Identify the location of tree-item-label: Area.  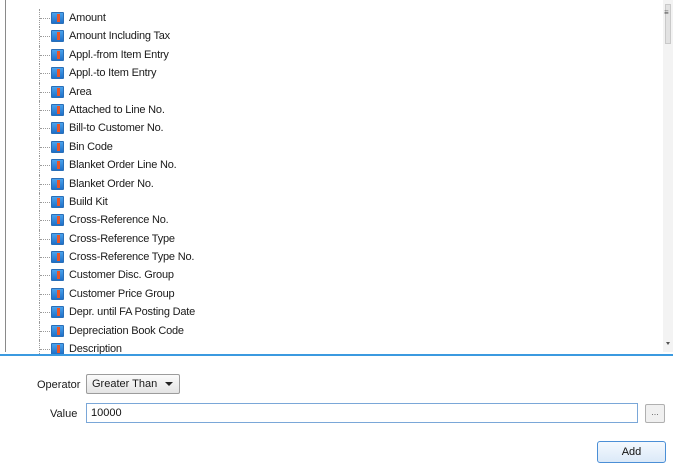
(80, 91).